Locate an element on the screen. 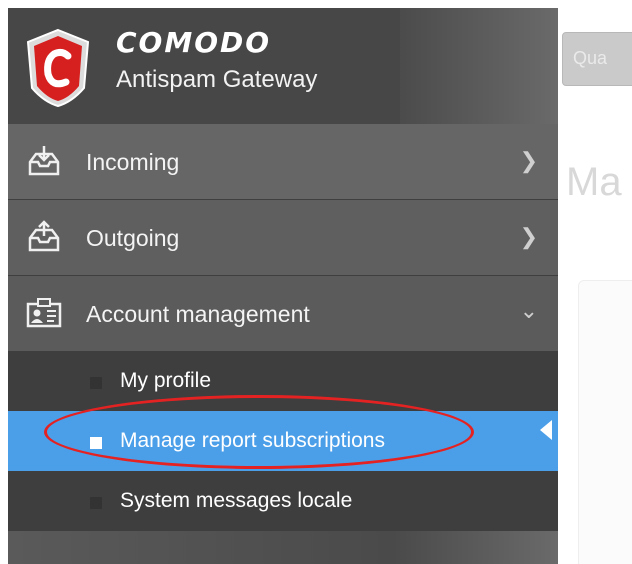 The image size is (632, 564). inbox-download-icon is located at coordinates (44, 161).